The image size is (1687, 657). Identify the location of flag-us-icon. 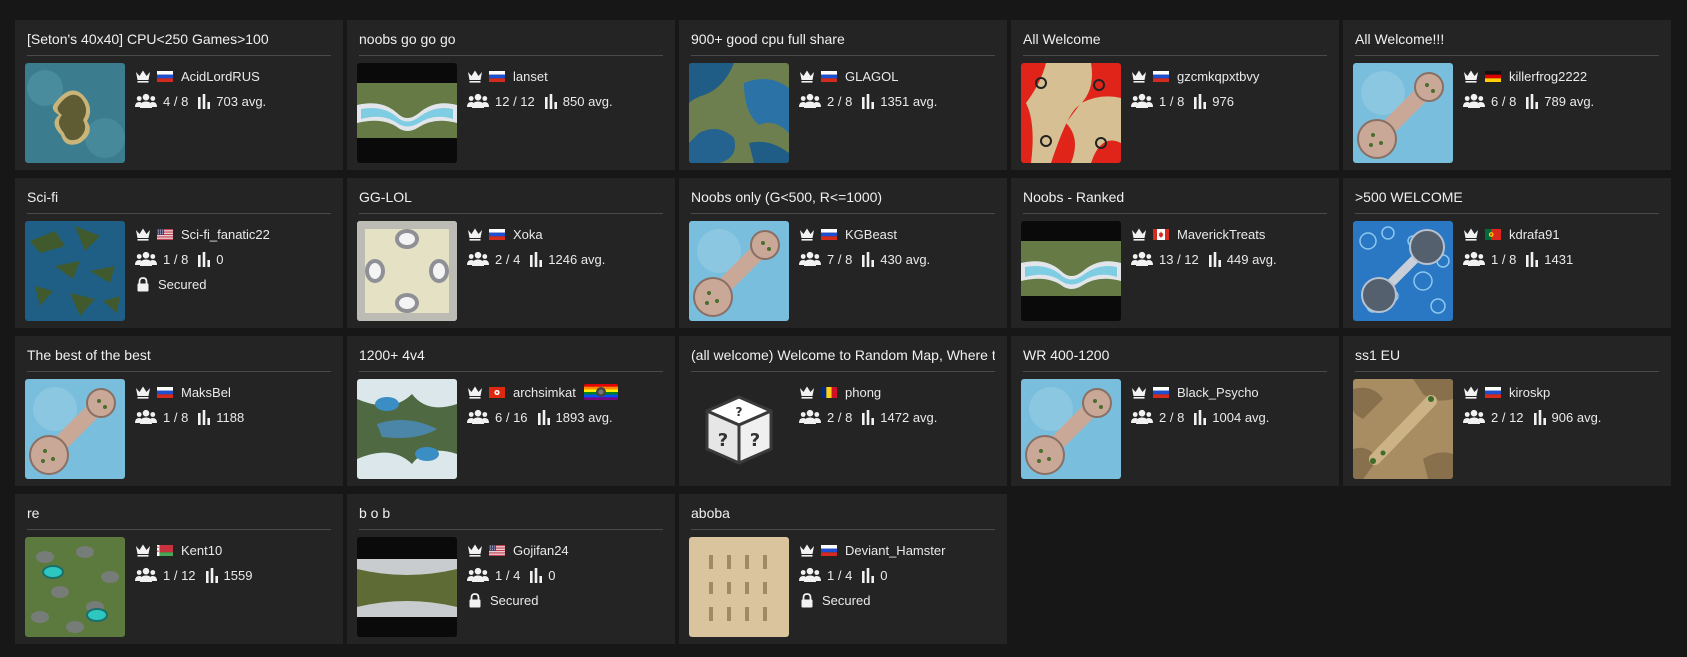
(165, 234).